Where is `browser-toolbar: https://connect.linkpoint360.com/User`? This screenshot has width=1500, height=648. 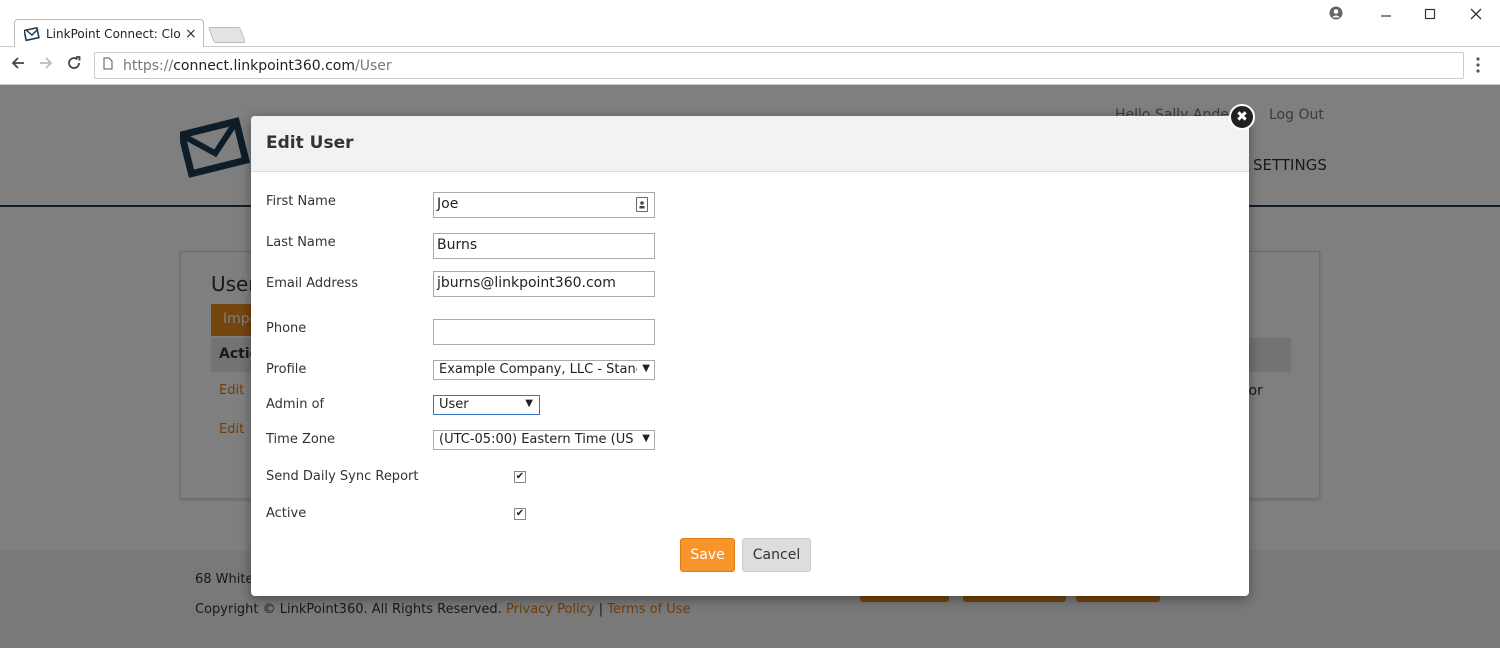 browser-toolbar: https://connect.linkpoint360.com/User is located at coordinates (750, 66).